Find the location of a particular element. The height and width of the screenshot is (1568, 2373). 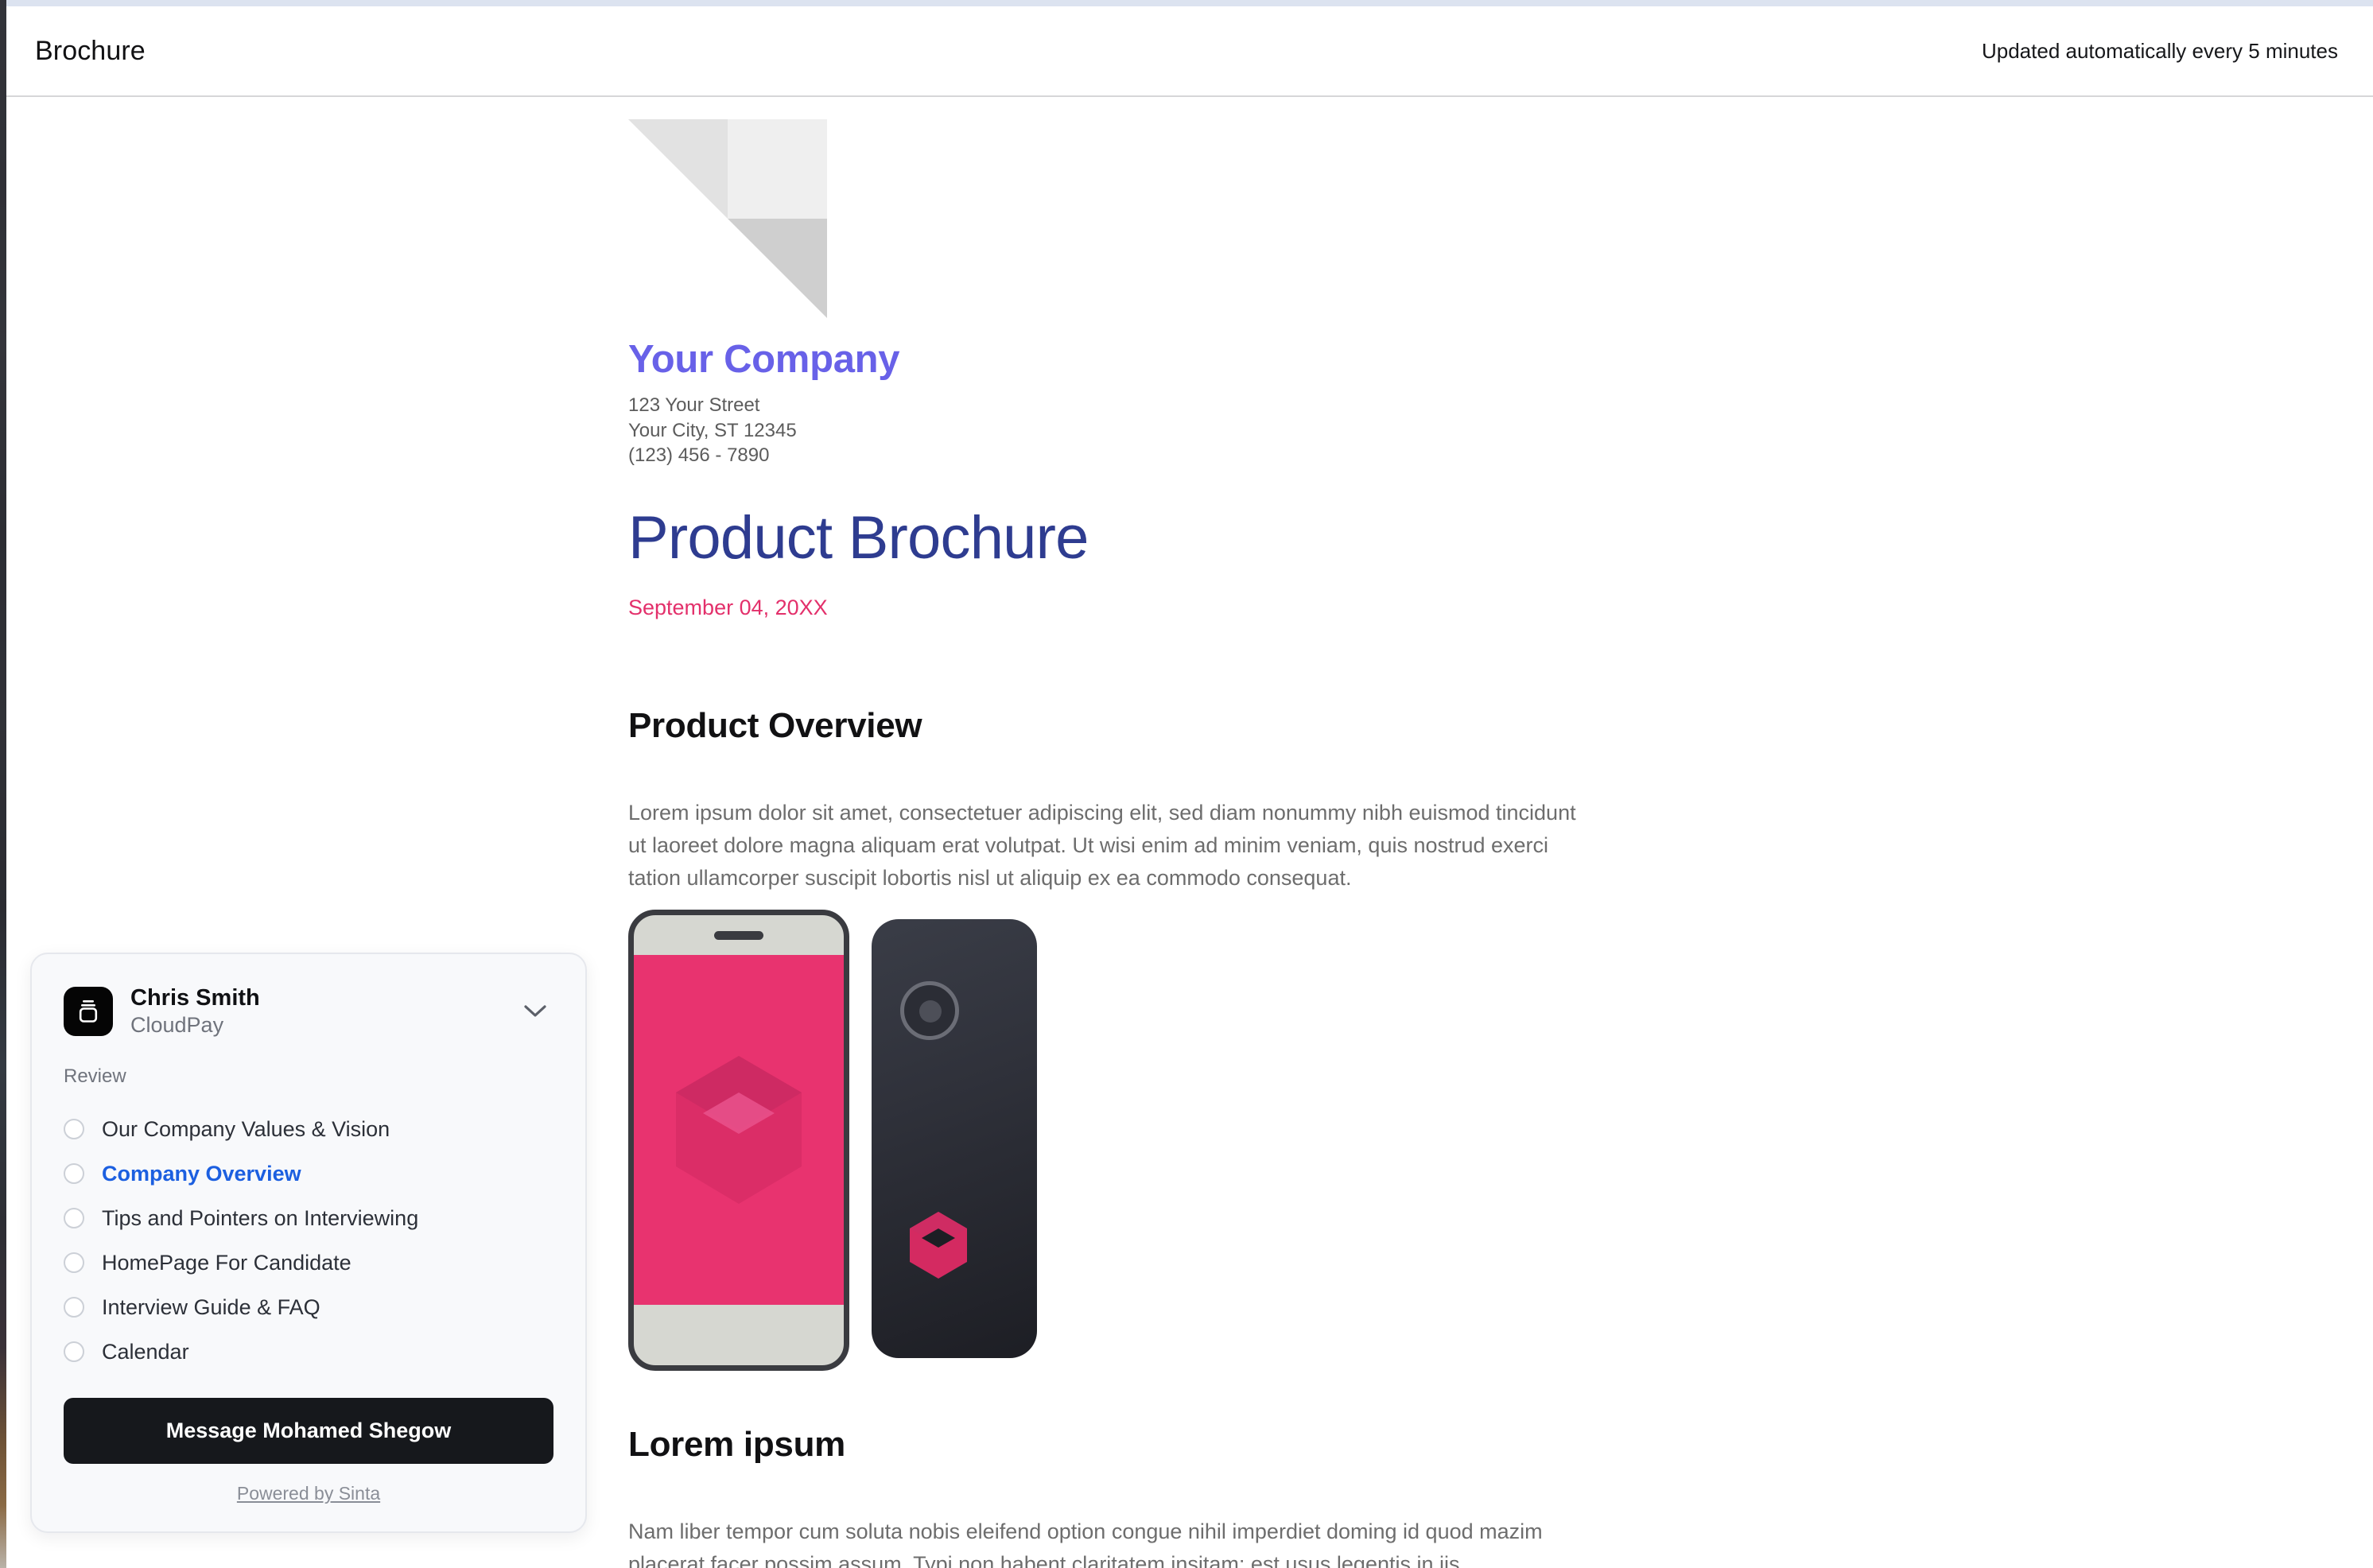

product-cube-logo-icon is located at coordinates (739, 1129).